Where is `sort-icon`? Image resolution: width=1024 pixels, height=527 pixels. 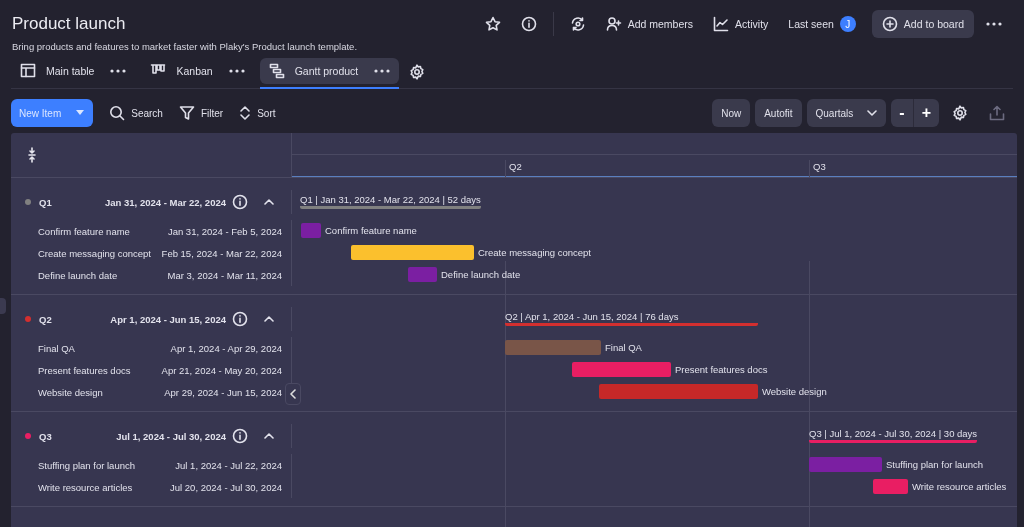
sort-icon is located at coordinates (245, 113).